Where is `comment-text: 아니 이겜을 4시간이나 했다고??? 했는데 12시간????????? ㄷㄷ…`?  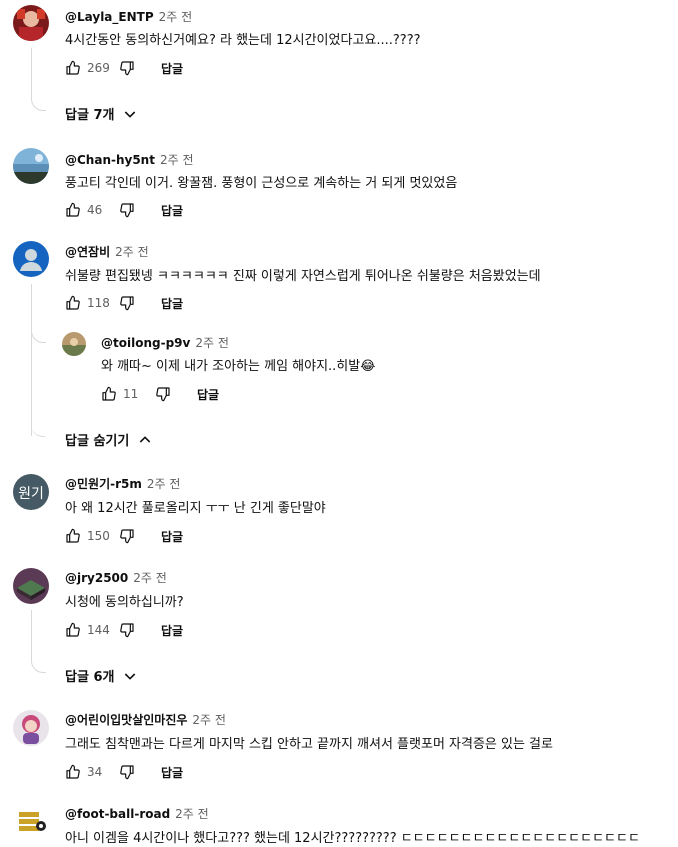 comment-text: 아니 이겜을 4시간이나 했다고??? 했는데 12시간????????? ㄷㄷ… is located at coordinates (352, 838).